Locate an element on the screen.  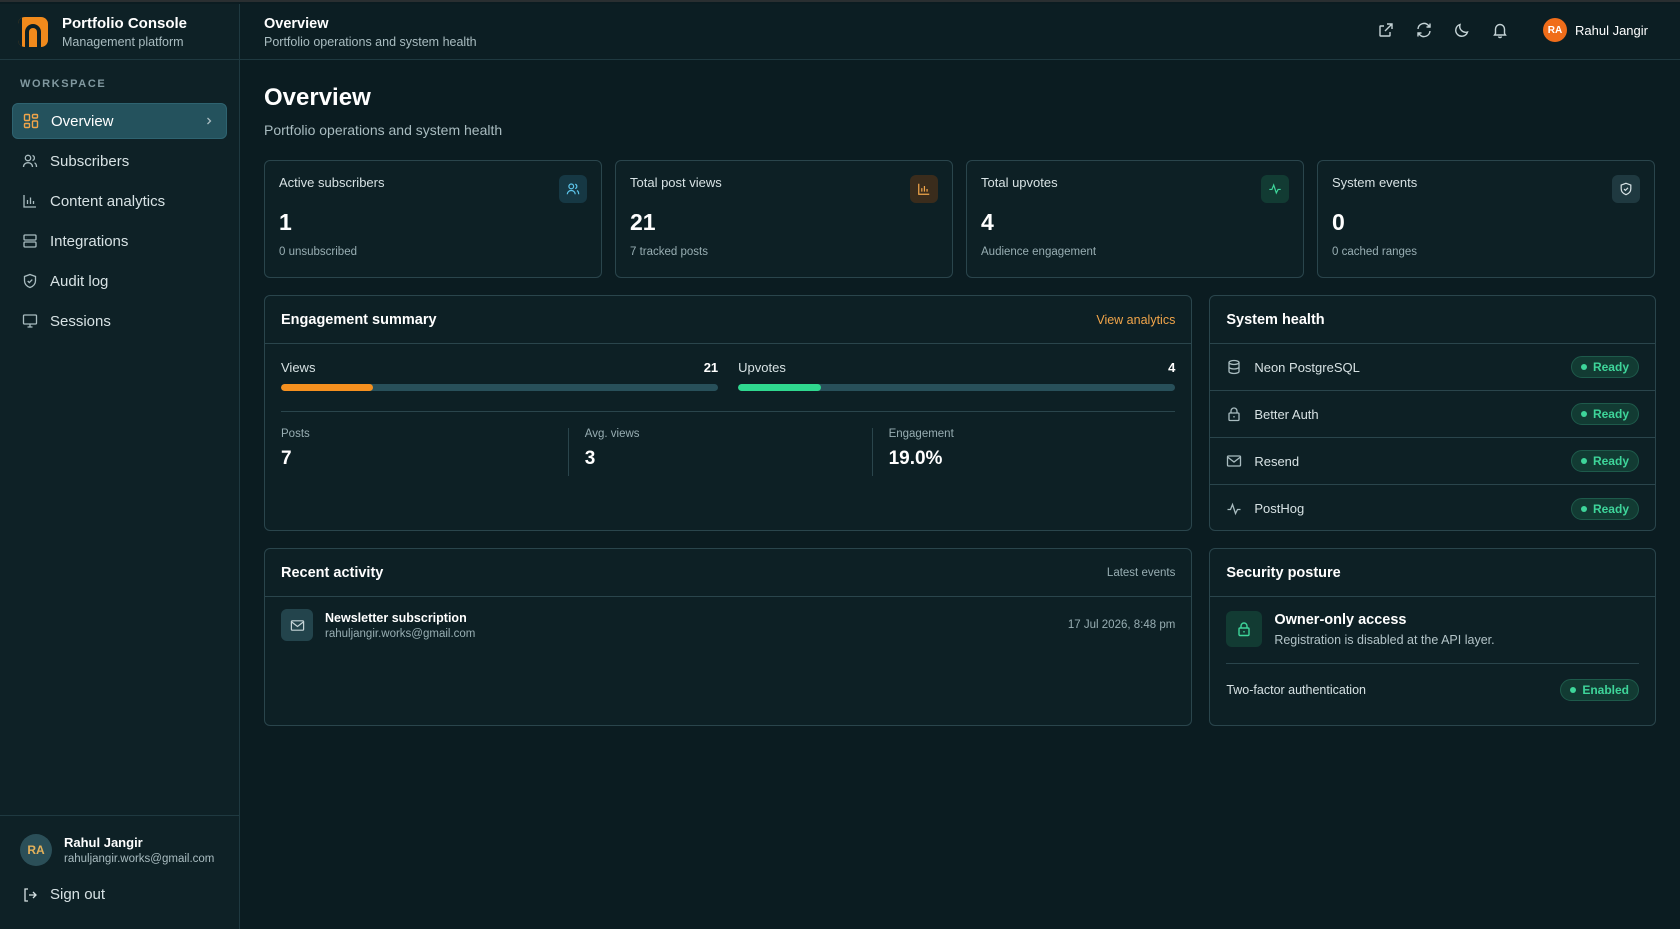
sidebar-item-label: Content analytics is located at coordinates (108, 201).